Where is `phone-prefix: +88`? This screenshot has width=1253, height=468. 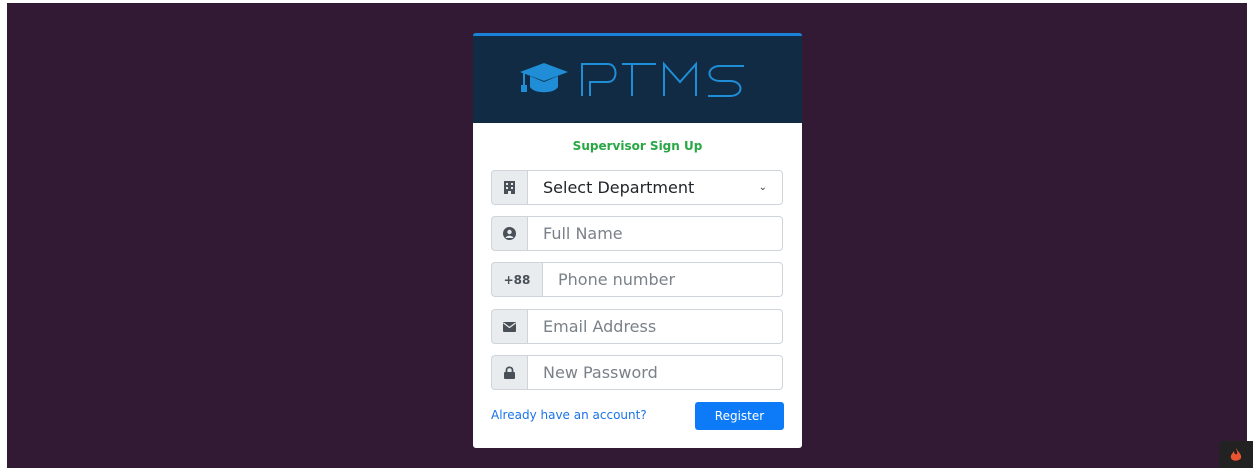 phone-prefix: +88 is located at coordinates (516, 279).